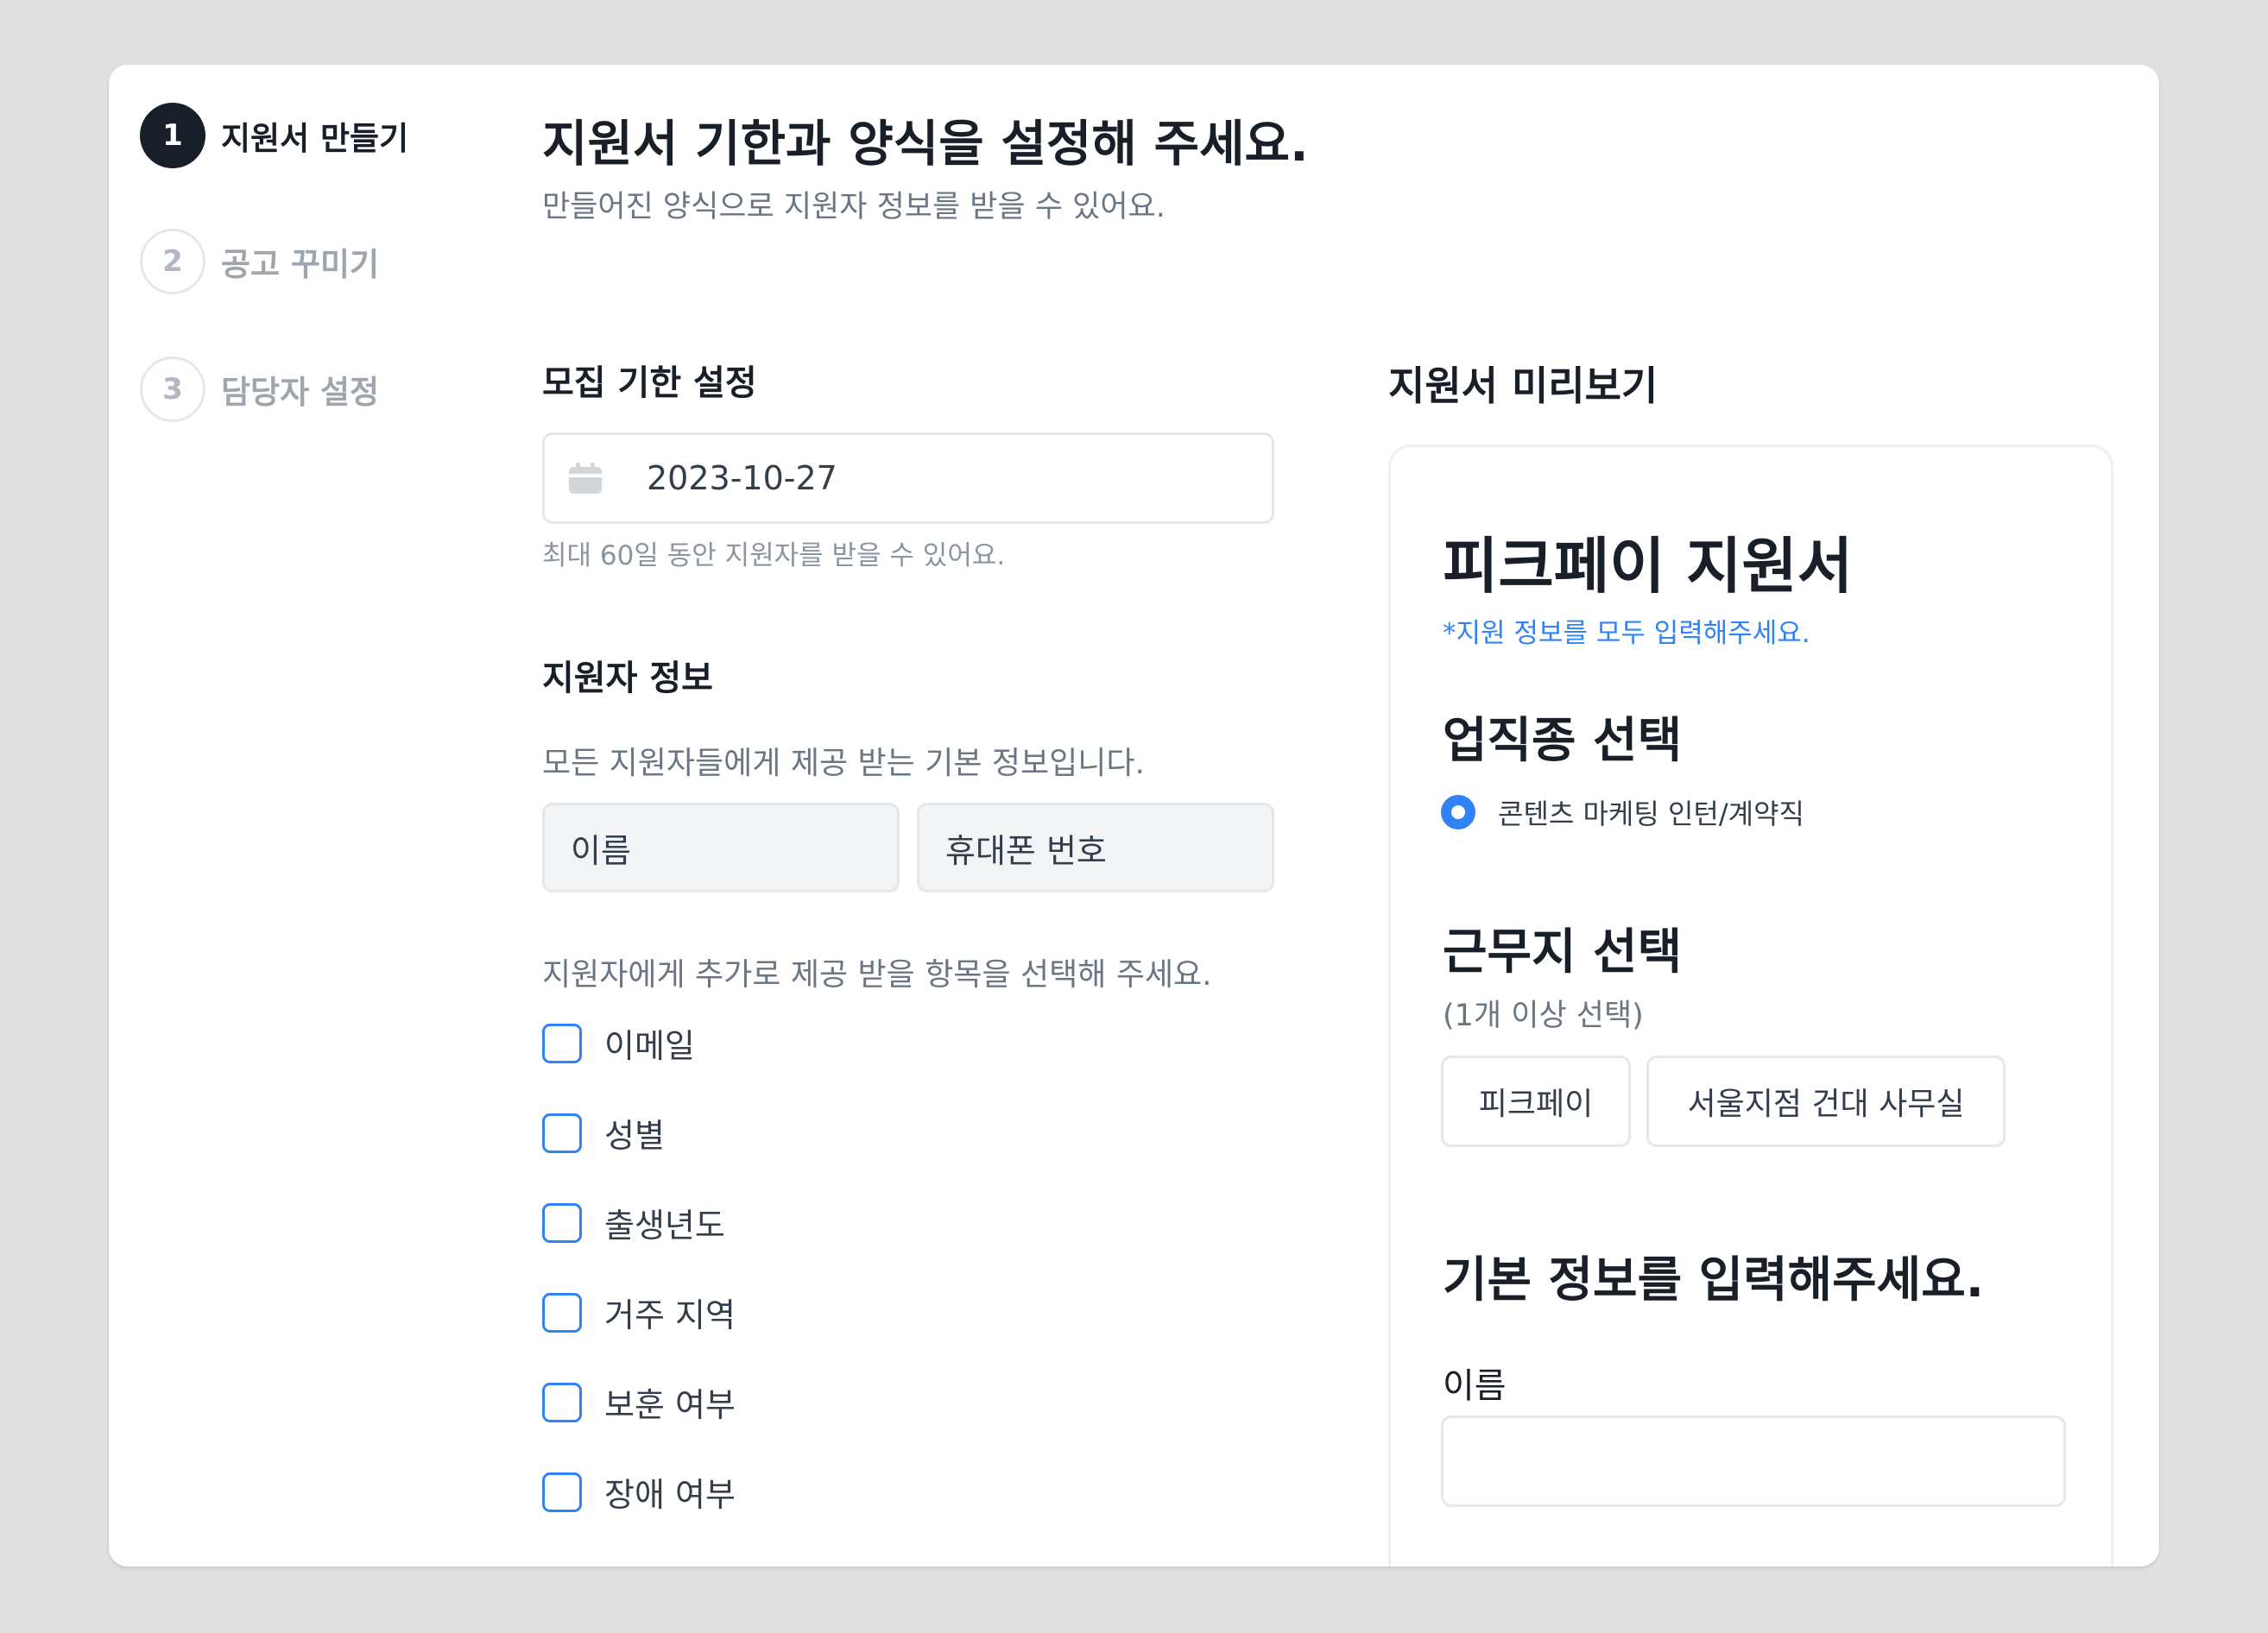 This screenshot has width=2268, height=1633. Describe the element at coordinates (1536, 1101) in the screenshot. I see `location-chip-peakpay: 피크페이` at that location.